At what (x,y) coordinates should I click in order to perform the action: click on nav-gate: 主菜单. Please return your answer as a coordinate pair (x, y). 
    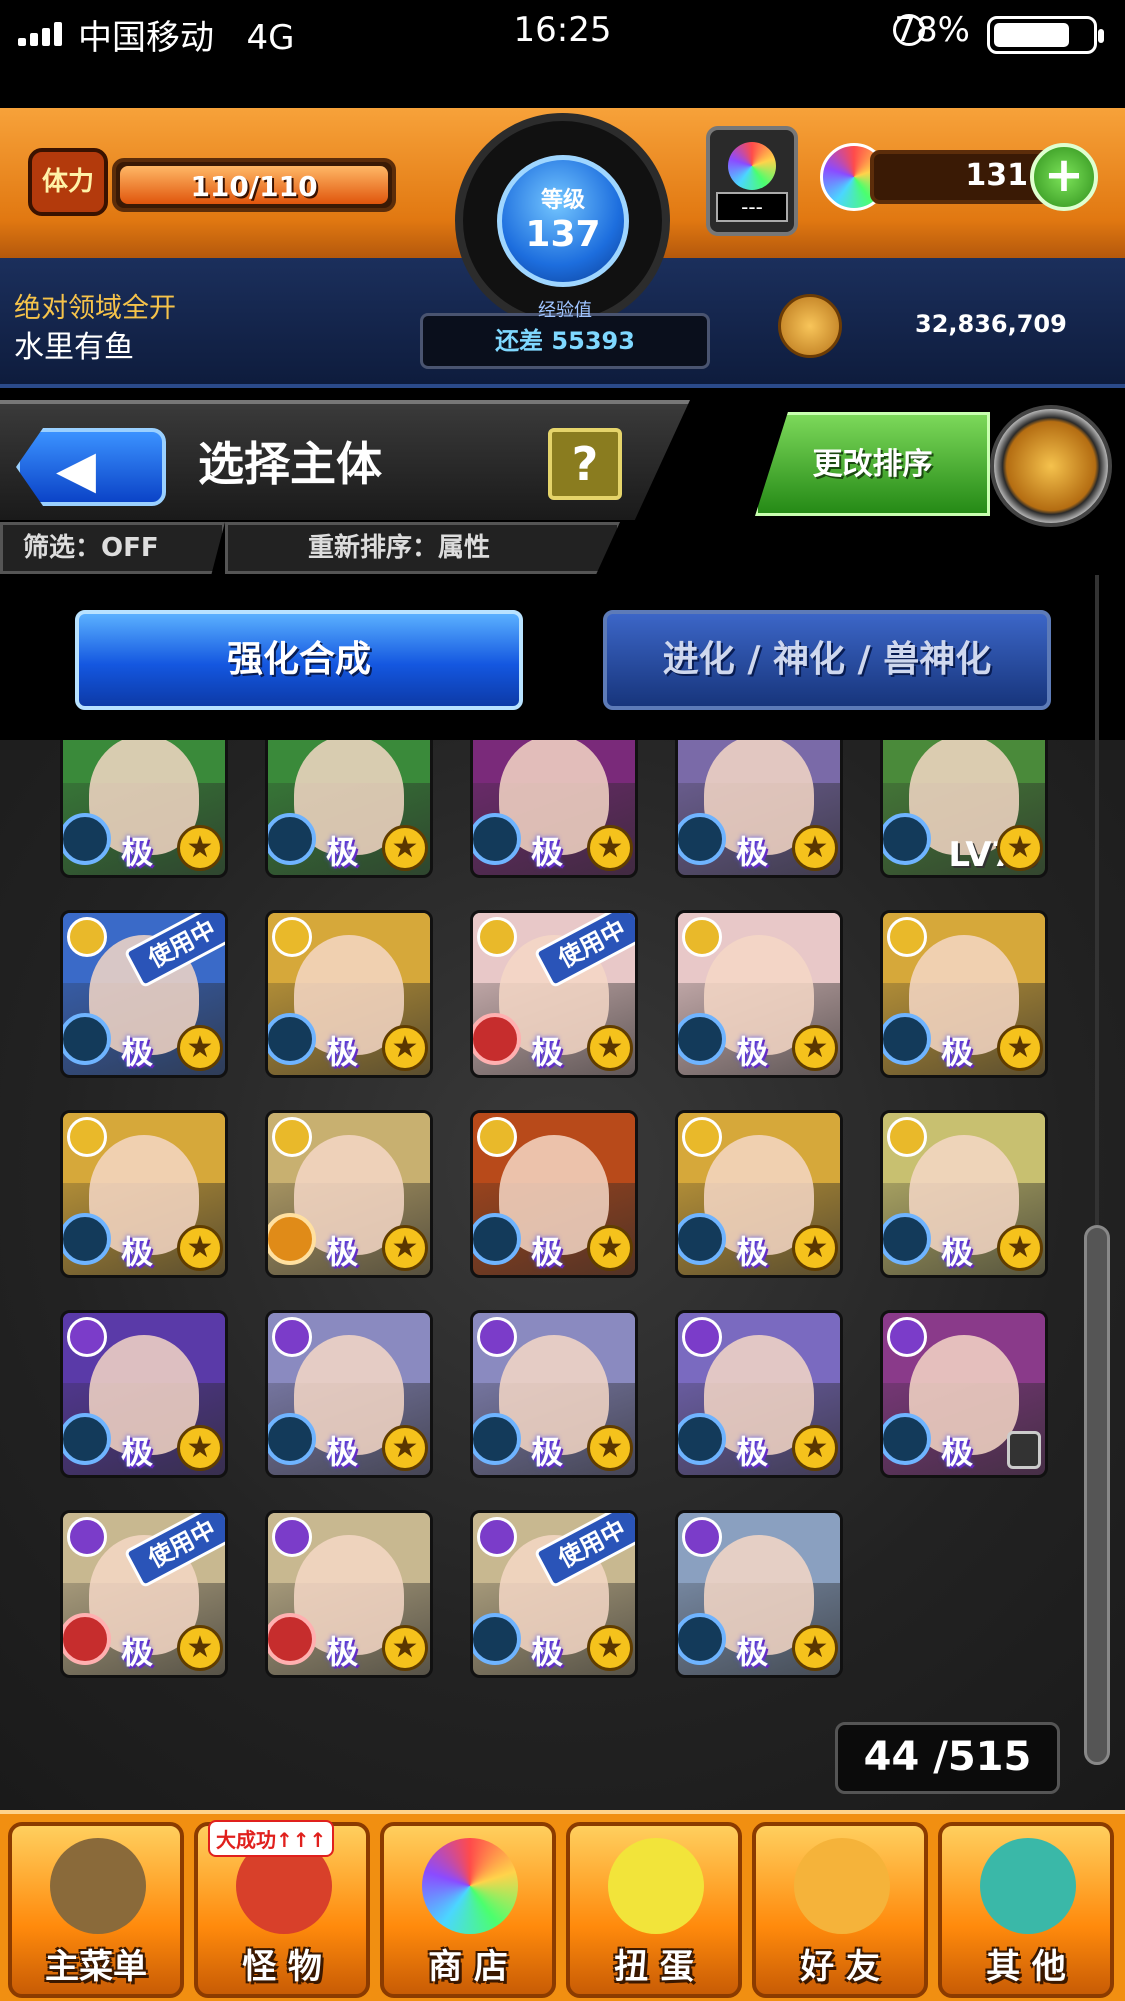
    Looking at the image, I should click on (96, 1910).